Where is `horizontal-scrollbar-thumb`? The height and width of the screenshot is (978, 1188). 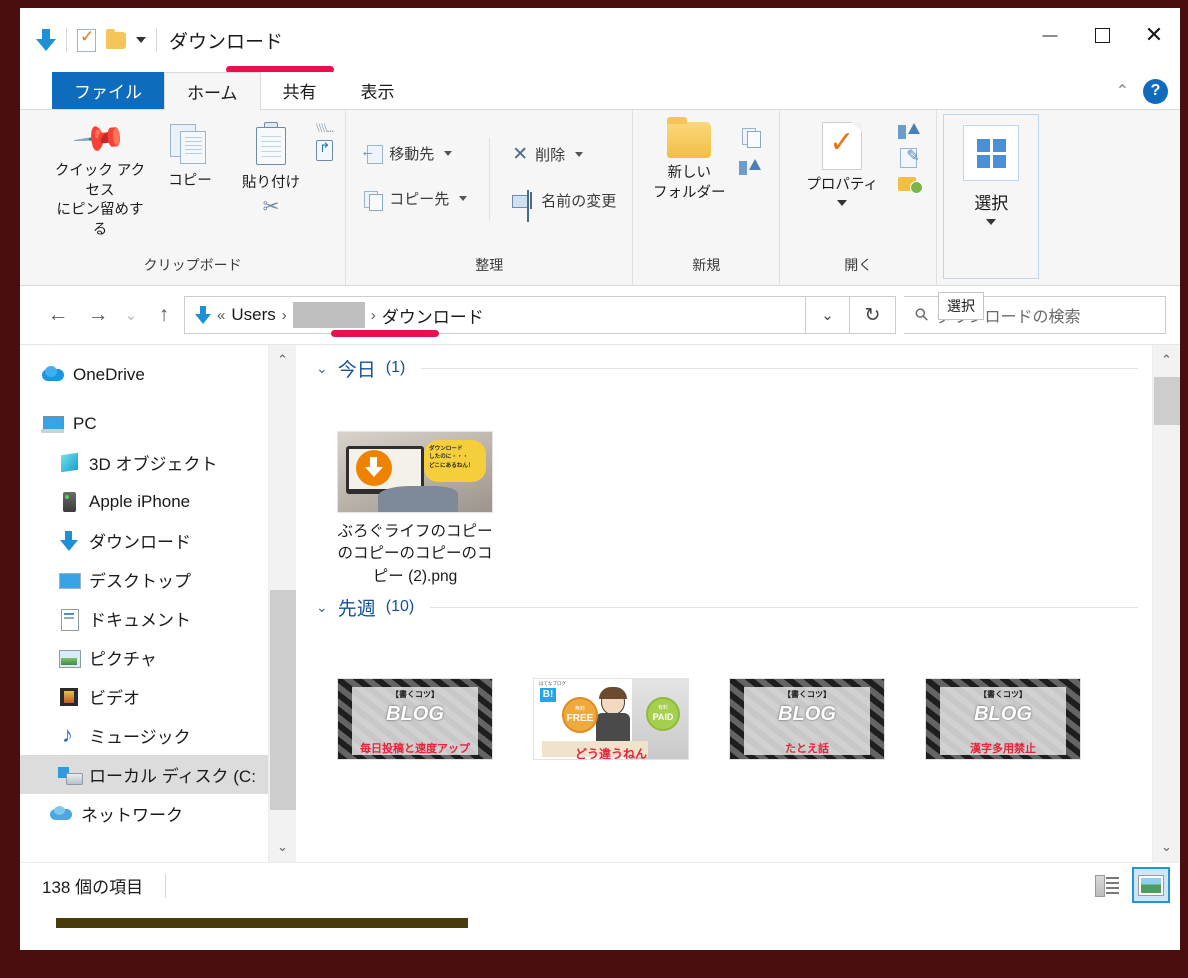
horizontal-scrollbar-thumb is located at coordinates (262, 923).